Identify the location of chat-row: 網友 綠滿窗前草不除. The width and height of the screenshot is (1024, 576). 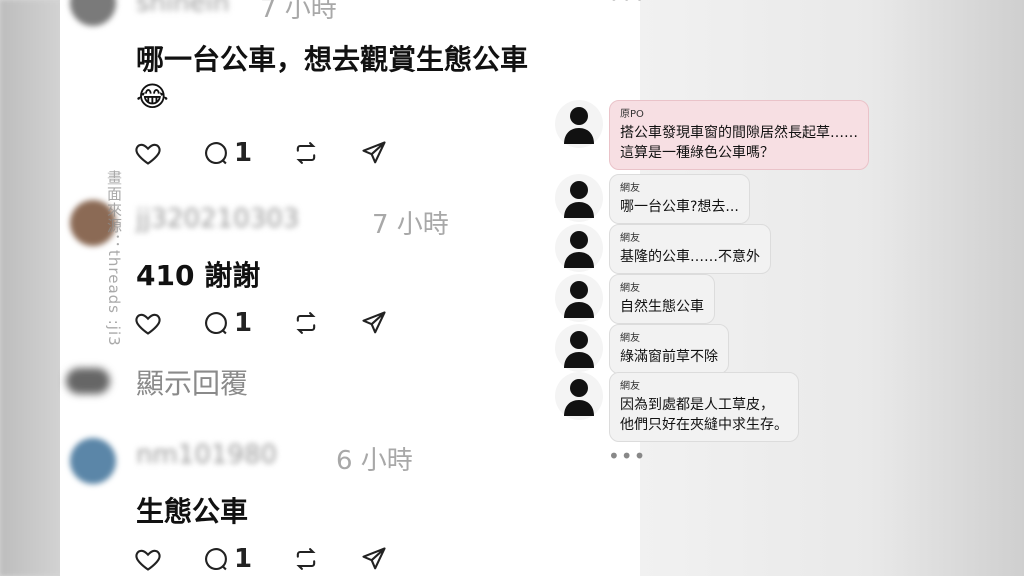
(642, 349).